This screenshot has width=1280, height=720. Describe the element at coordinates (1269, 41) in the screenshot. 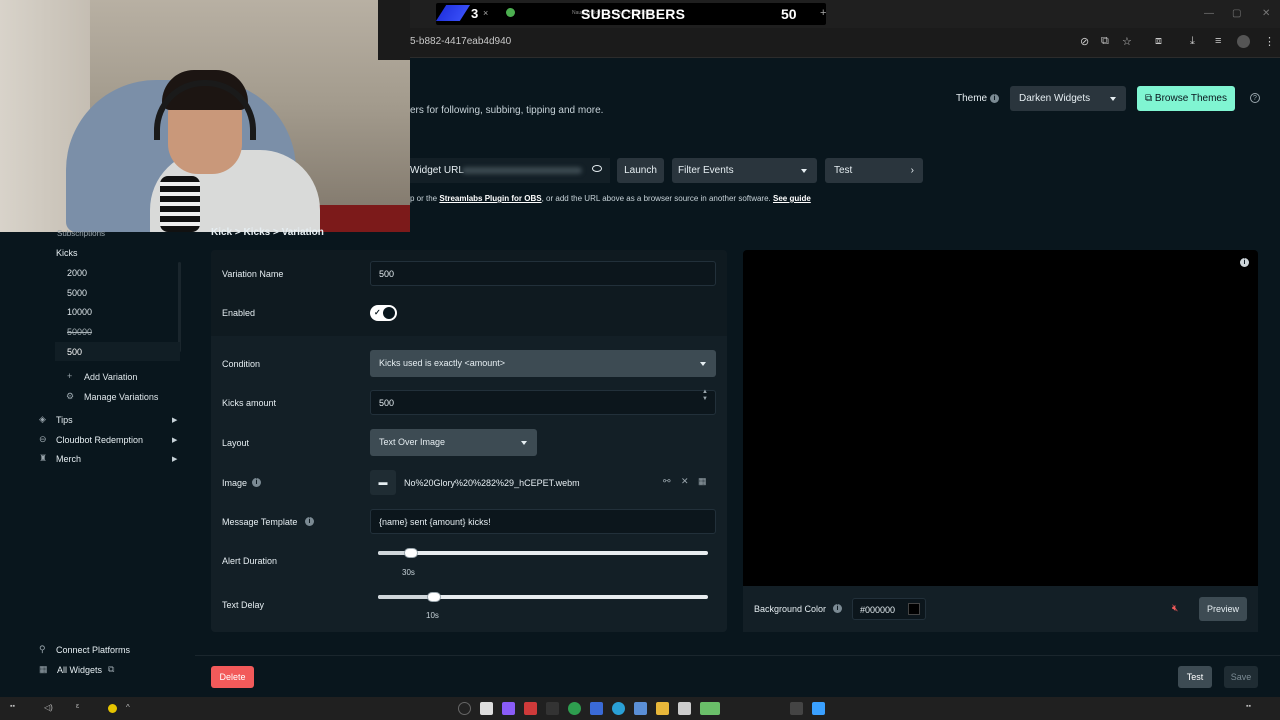

I see `menu-icon: ⋮` at that location.